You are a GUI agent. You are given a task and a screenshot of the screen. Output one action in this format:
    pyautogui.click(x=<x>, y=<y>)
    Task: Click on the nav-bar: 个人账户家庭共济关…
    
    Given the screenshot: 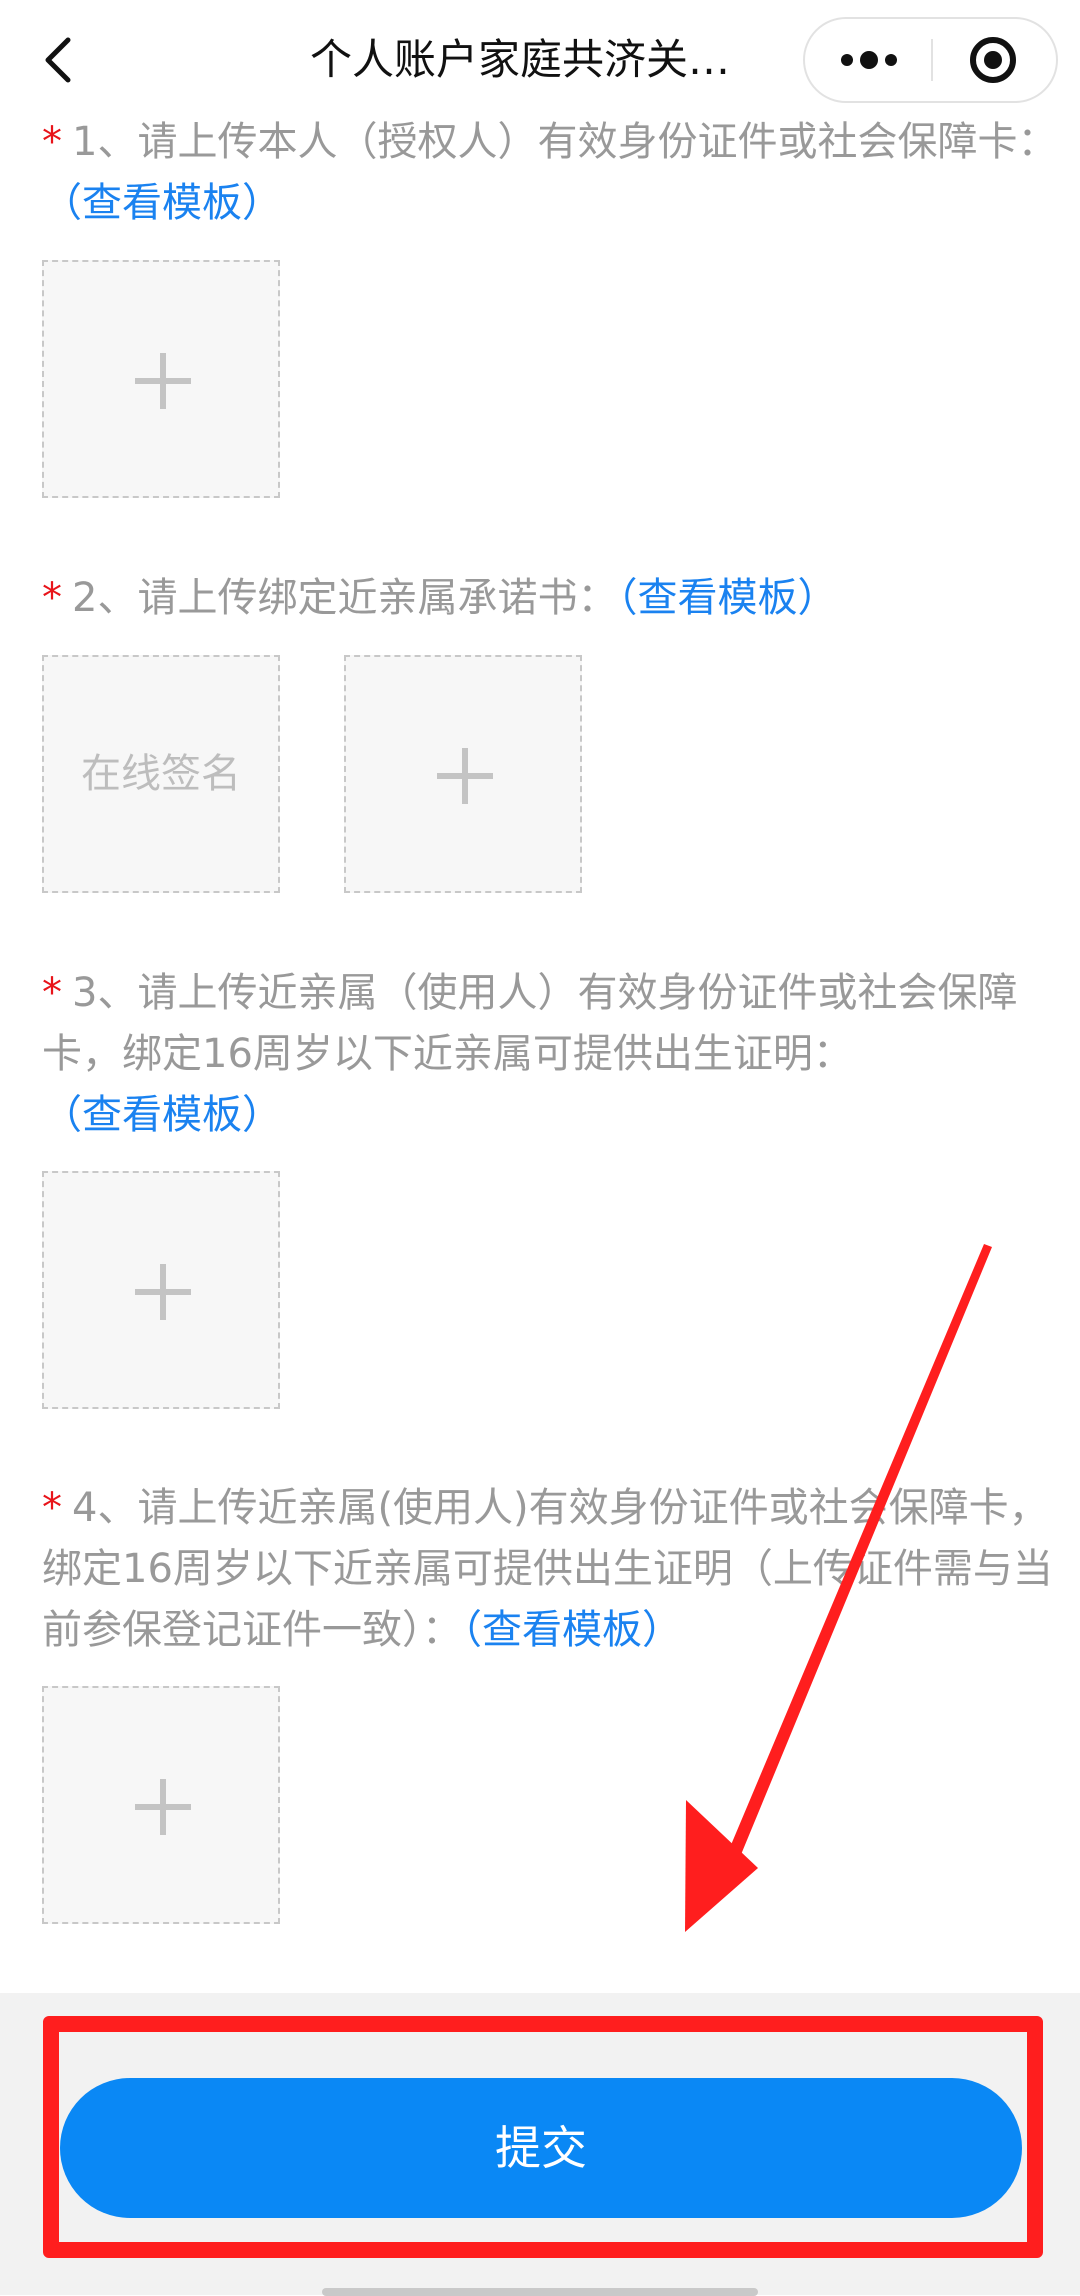 What is the action you would take?
    pyautogui.click(x=540, y=61)
    